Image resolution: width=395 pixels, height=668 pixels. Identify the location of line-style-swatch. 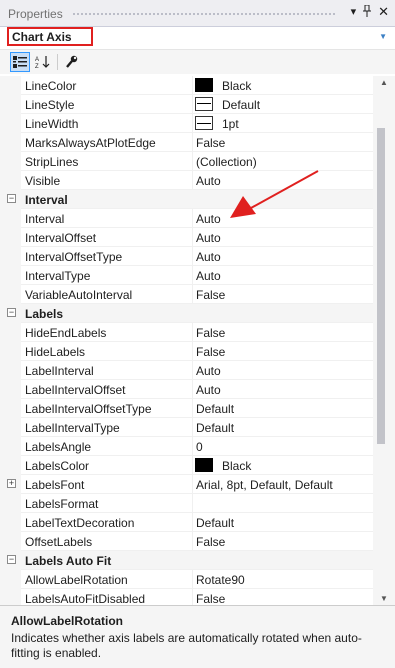
(204, 104).